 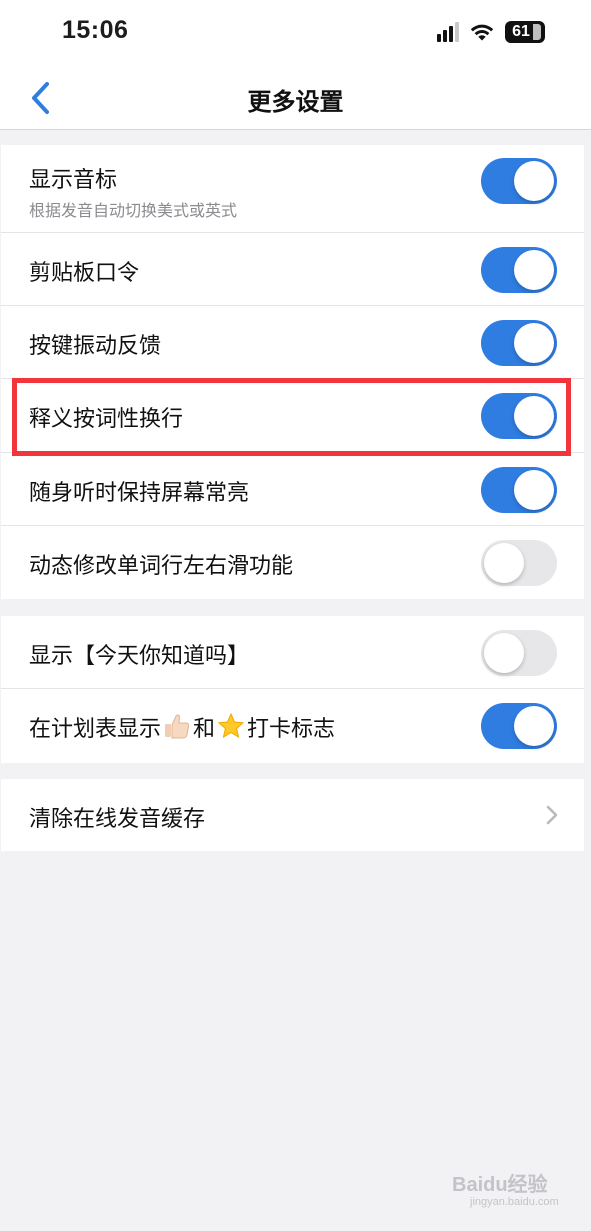 I want to click on thumbs-up-icon, so click(x=177, y=729).